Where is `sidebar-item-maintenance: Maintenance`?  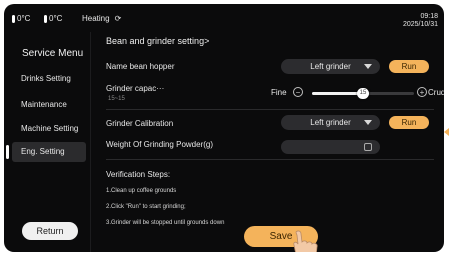
sidebar-item-maintenance: Maintenance is located at coordinates (49, 105).